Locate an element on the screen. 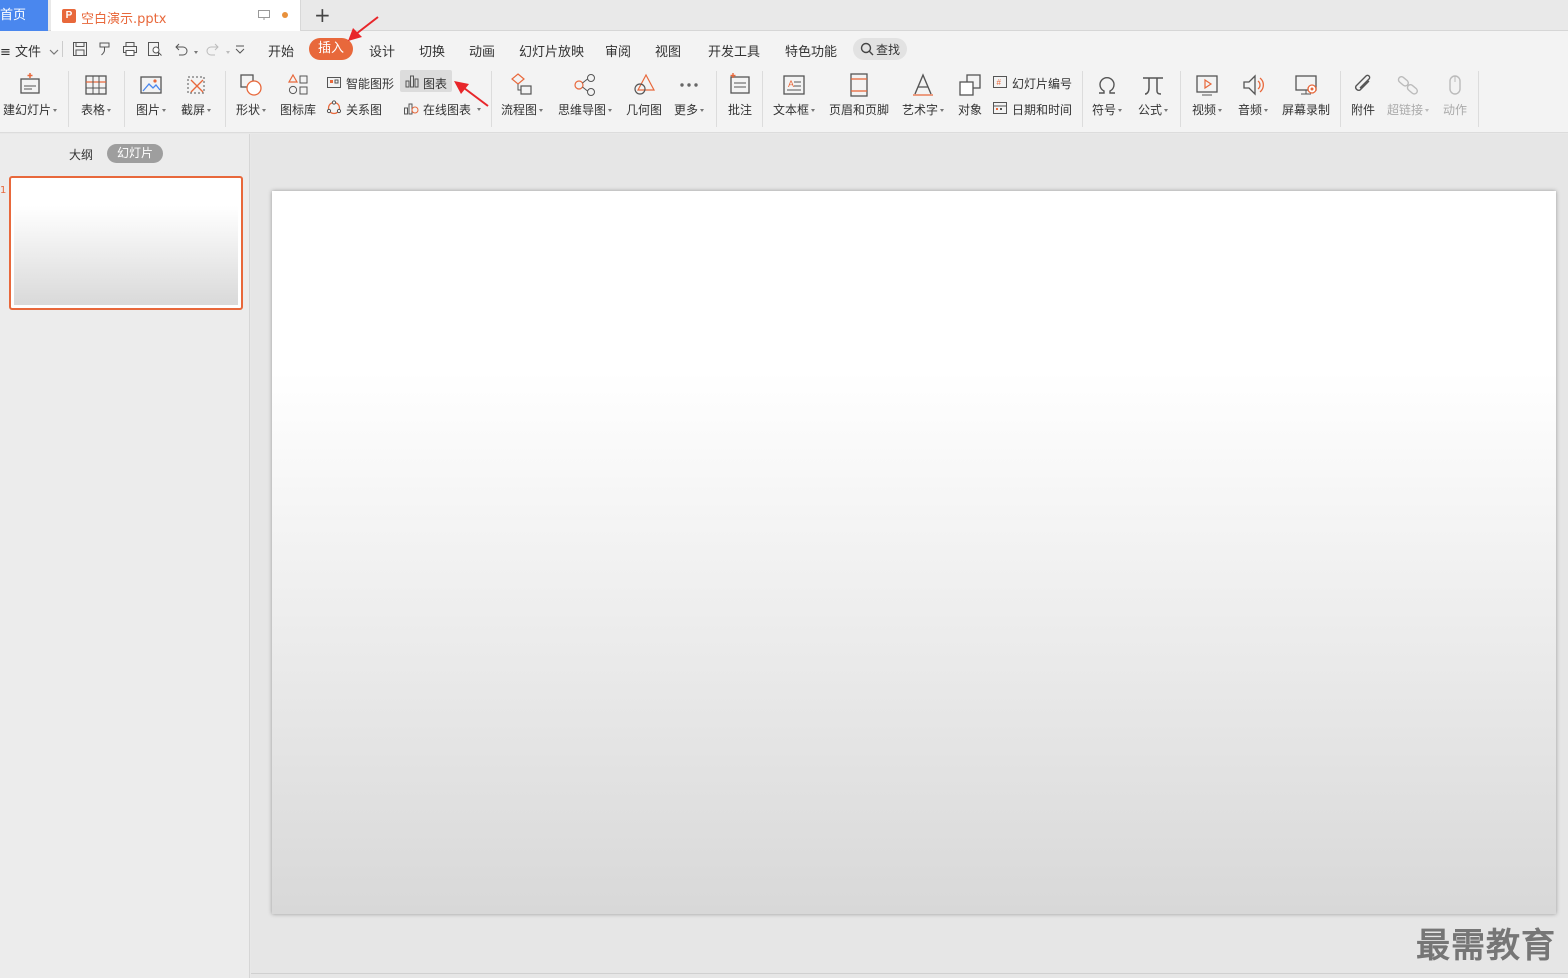  search-label: 查找 is located at coordinates (888, 50).